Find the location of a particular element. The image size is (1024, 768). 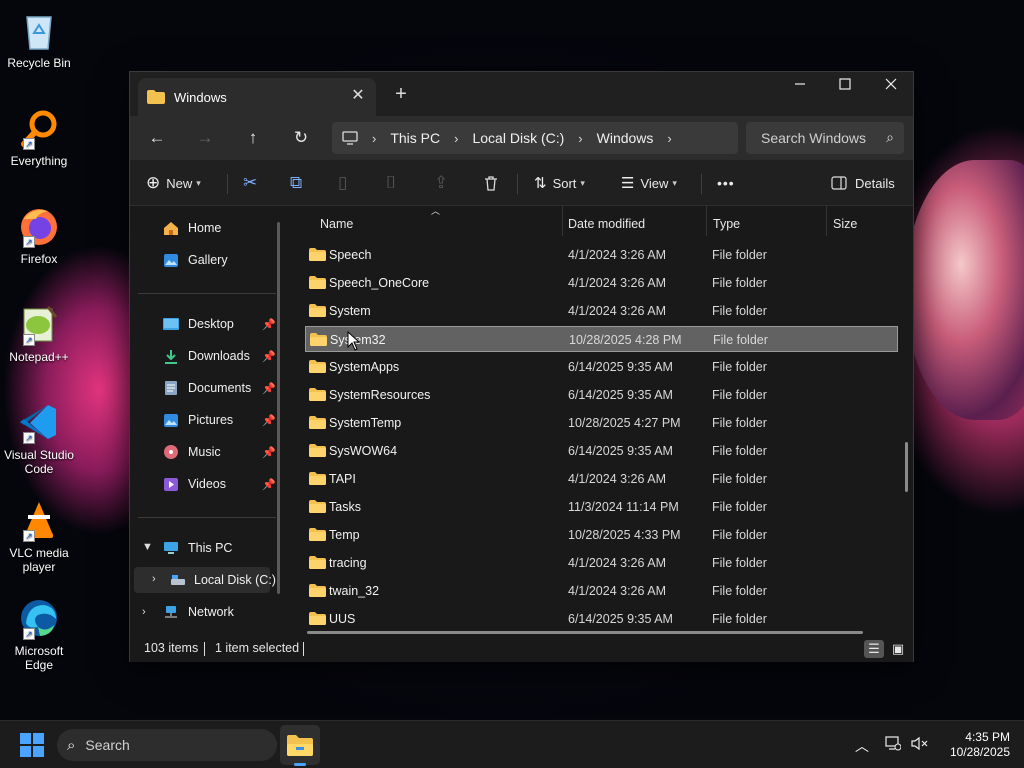

file-date-modified: 6/14/2025 9:35 AM is located at coordinates (620, 451).